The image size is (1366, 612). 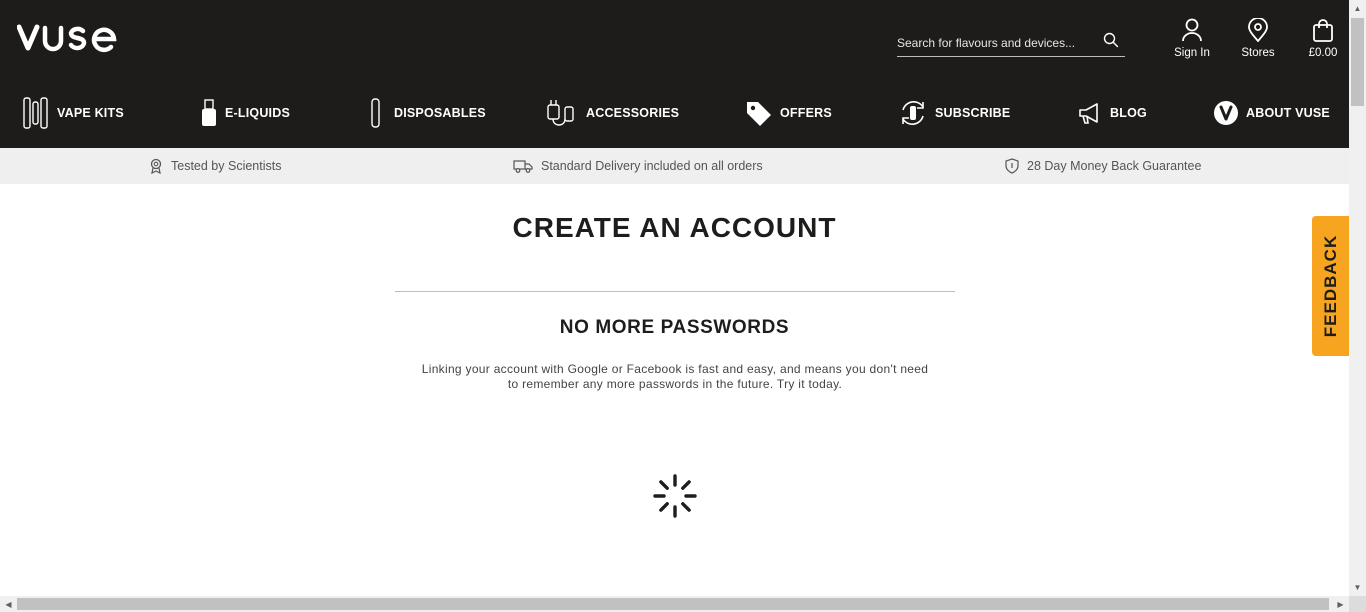 What do you see at coordinates (1012, 166) in the screenshot?
I see `shield-icon` at bounding box center [1012, 166].